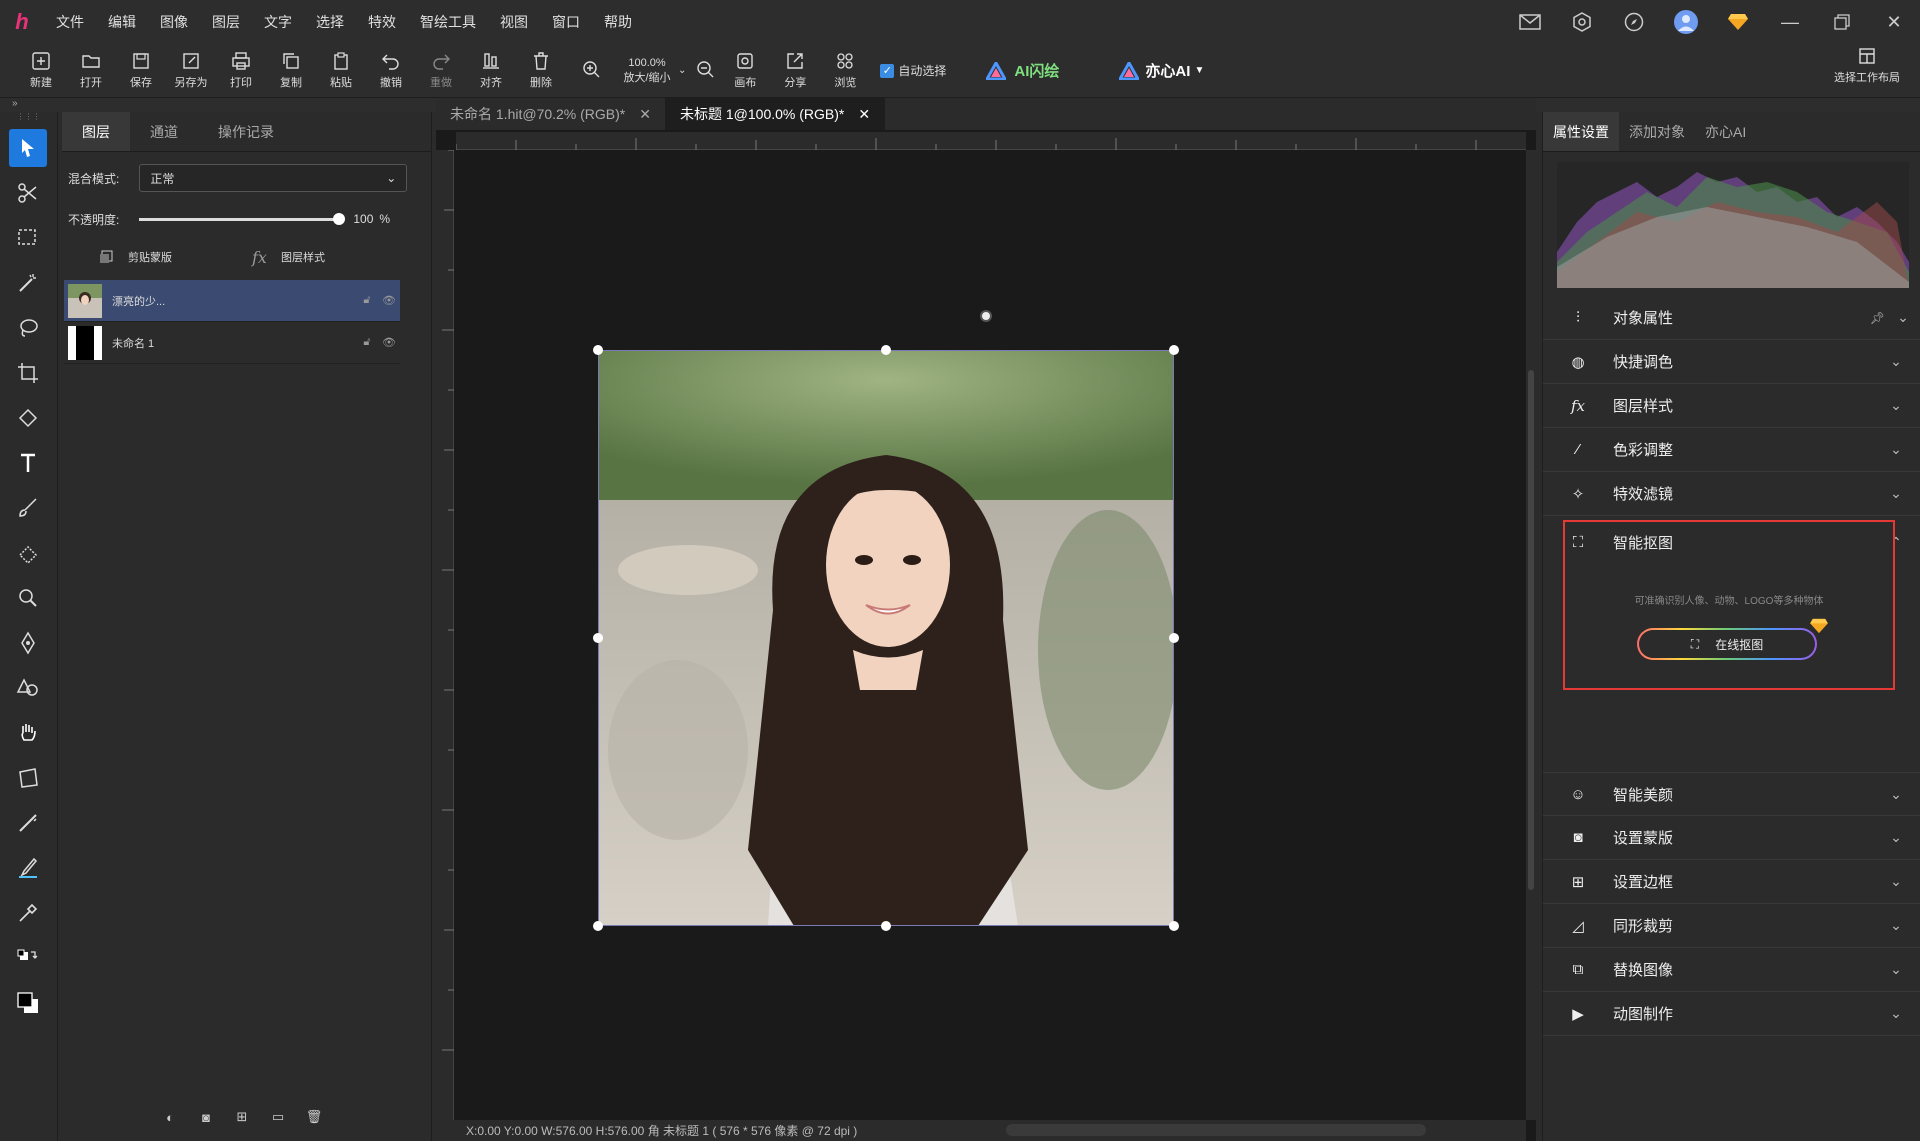  Describe the element at coordinates (91, 71) in the screenshot. I see `open-button: 打开` at that location.